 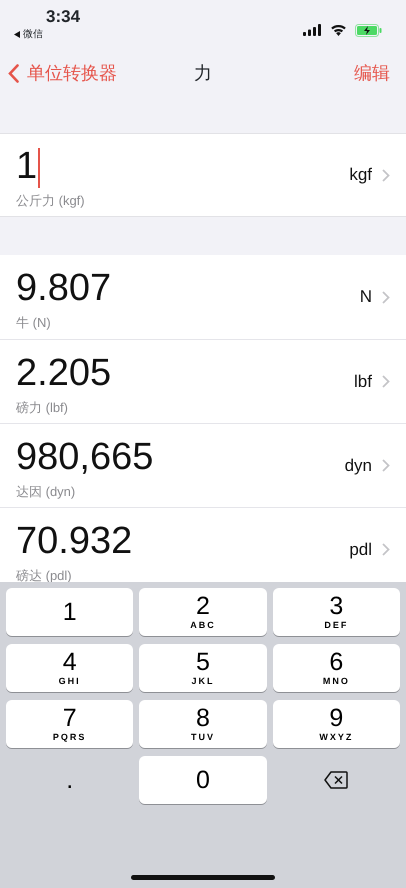 What do you see at coordinates (74, 542) in the screenshot?
I see `converted-value: 70.932` at bounding box center [74, 542].